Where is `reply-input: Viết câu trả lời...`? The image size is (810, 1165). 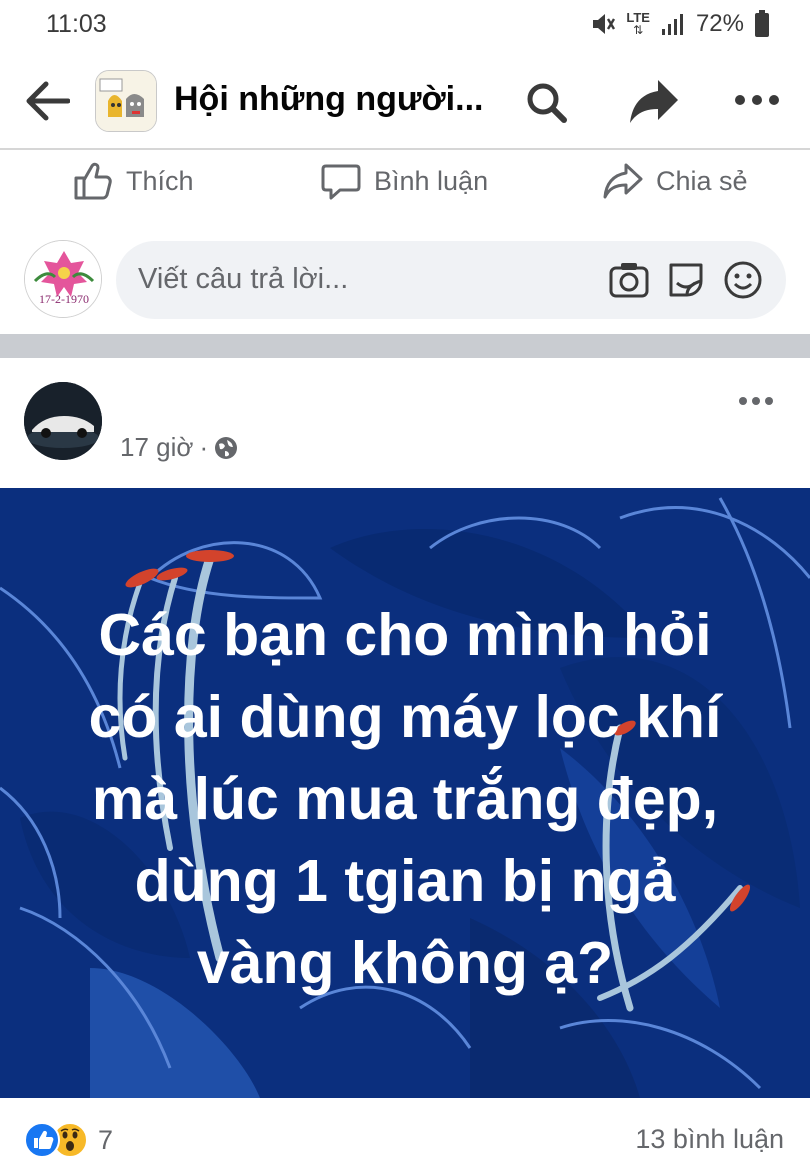
reply-input: Viết câu trả lời... is located at coordinates (451, 280).